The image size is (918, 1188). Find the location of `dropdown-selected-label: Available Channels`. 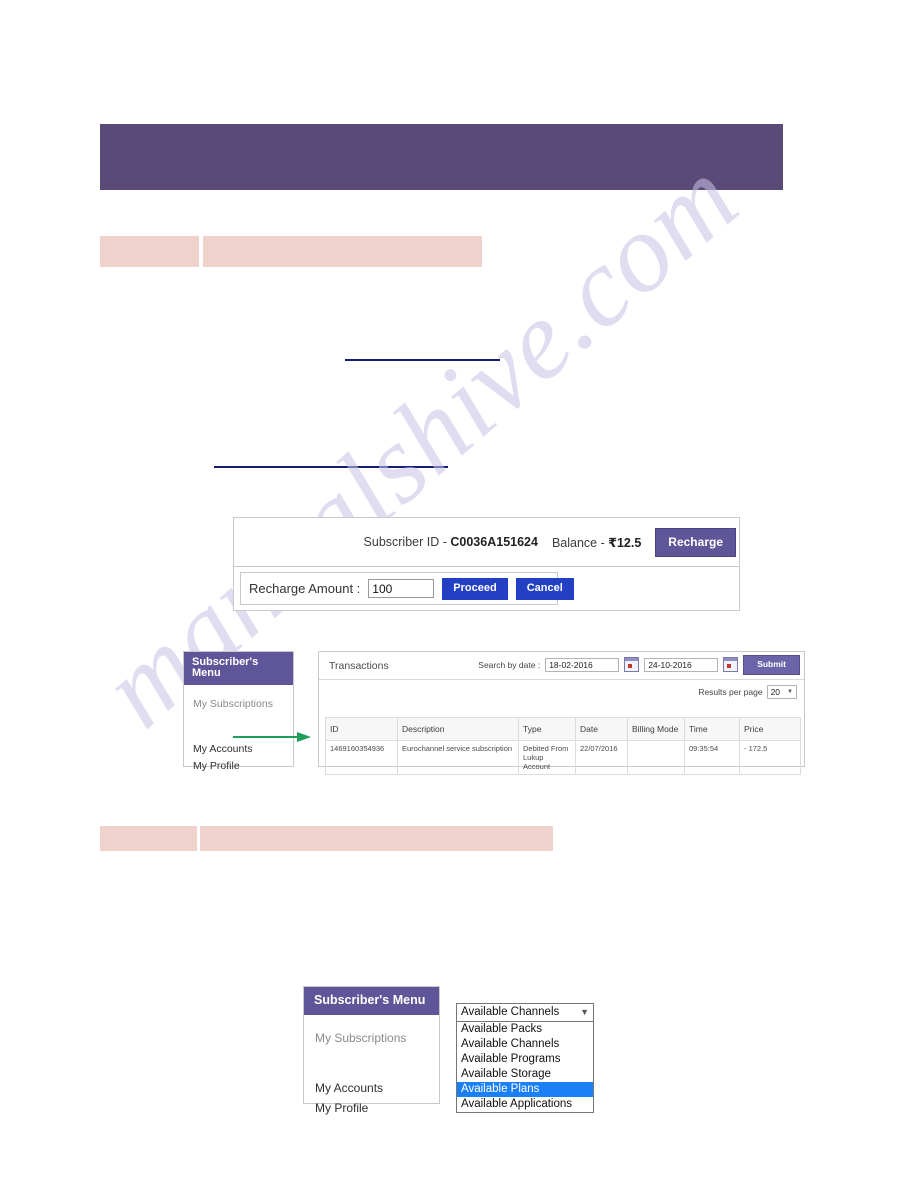

dropdown-selected-label: Available Channels is located at coordinates (510, 1012).